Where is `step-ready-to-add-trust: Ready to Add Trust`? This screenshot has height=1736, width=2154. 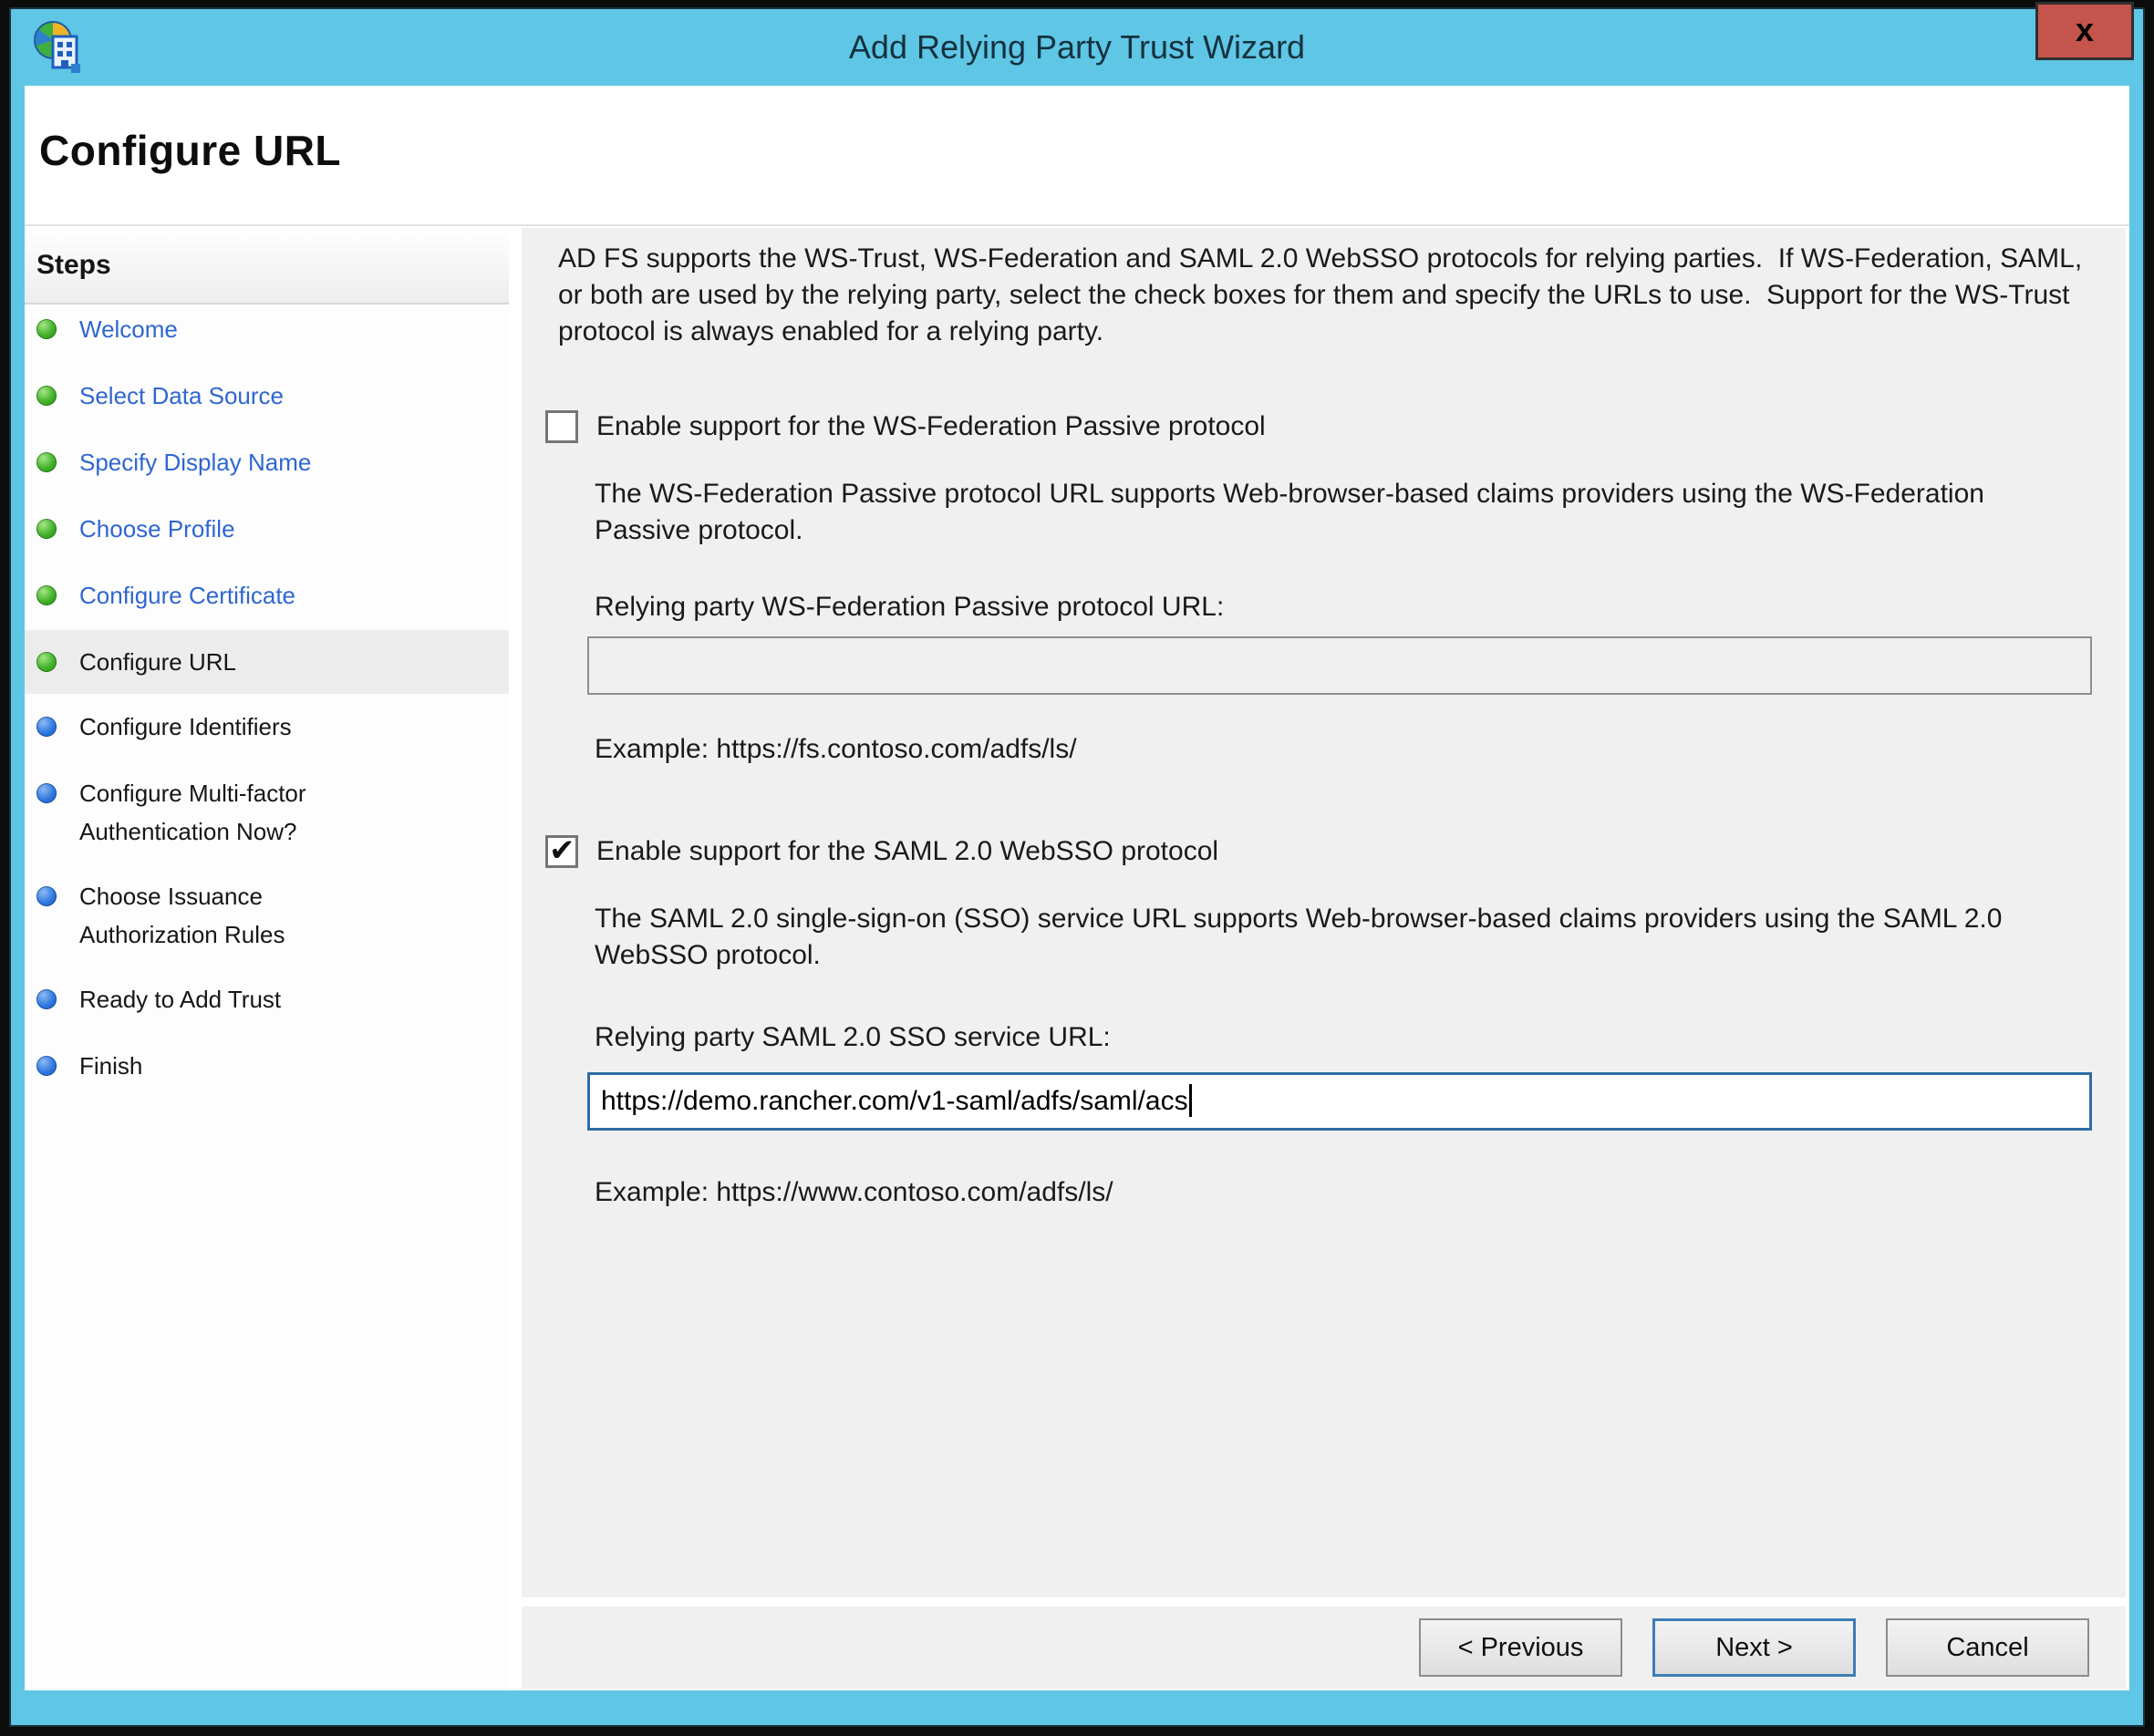 step-ready-to-add-trust: Ready to Add Trust is located at coordinates (267, 1000).